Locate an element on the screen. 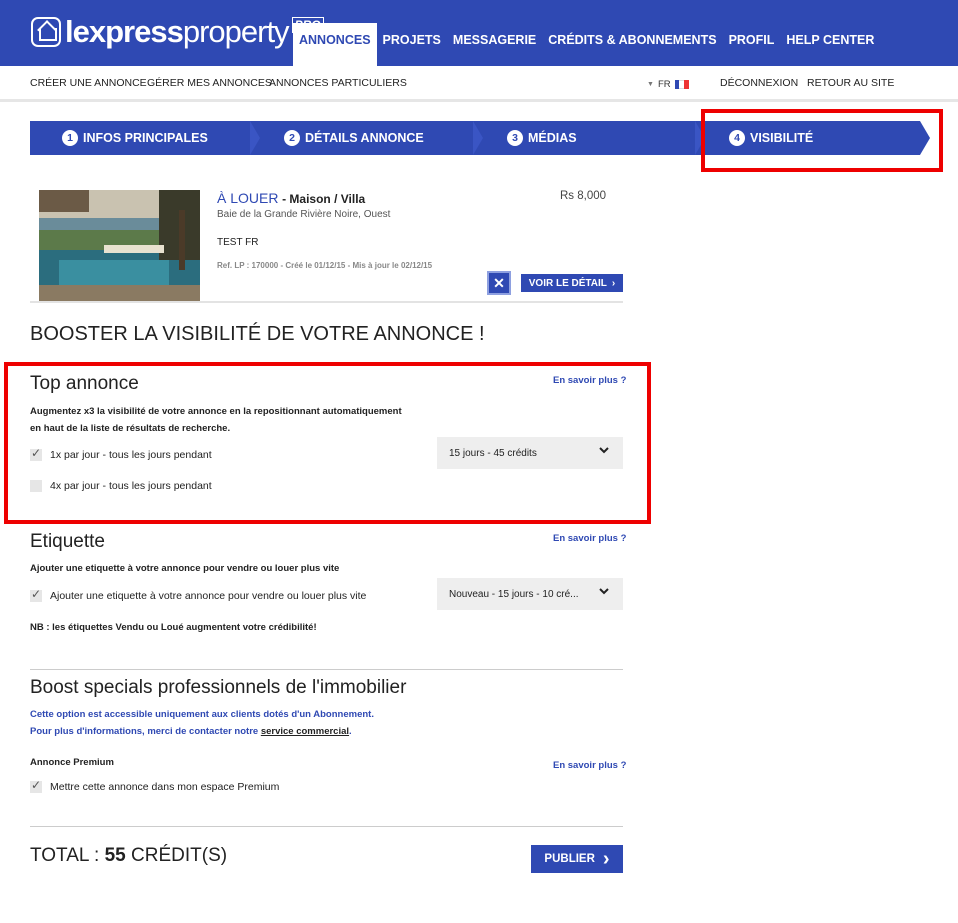  listing-photo is located at coordinates (119, 245).